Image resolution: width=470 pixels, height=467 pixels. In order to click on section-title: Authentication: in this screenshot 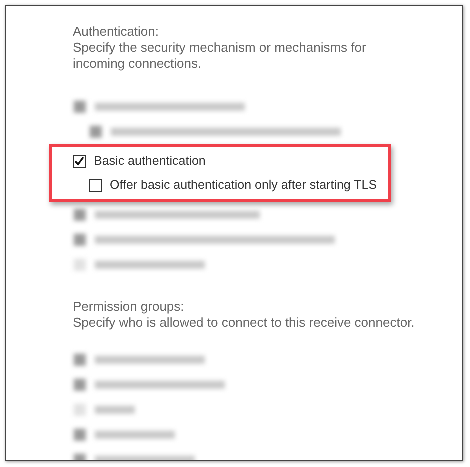, I will do `click(116, 32)`.